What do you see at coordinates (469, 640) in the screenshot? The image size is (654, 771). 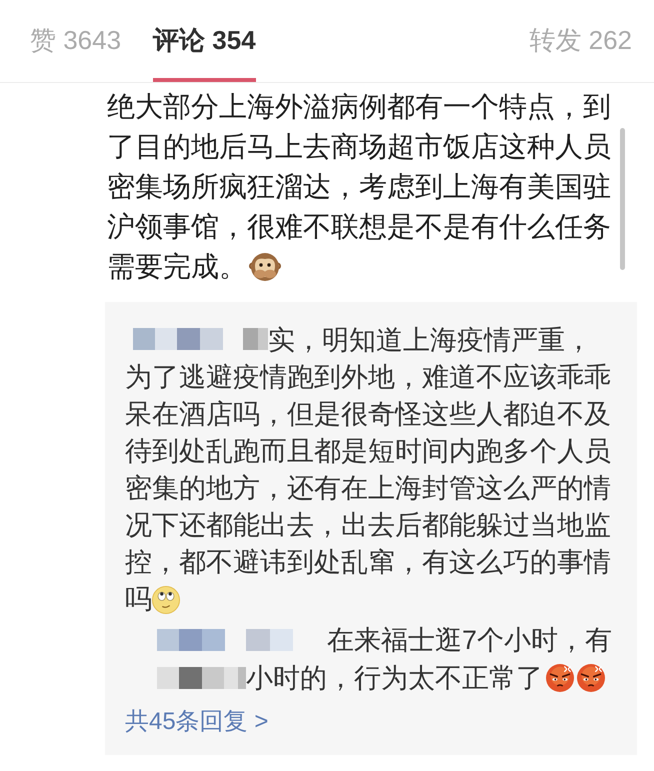 I see `reply-text: 在来福士逛7个小时，有` at bounding box center [469, 640].